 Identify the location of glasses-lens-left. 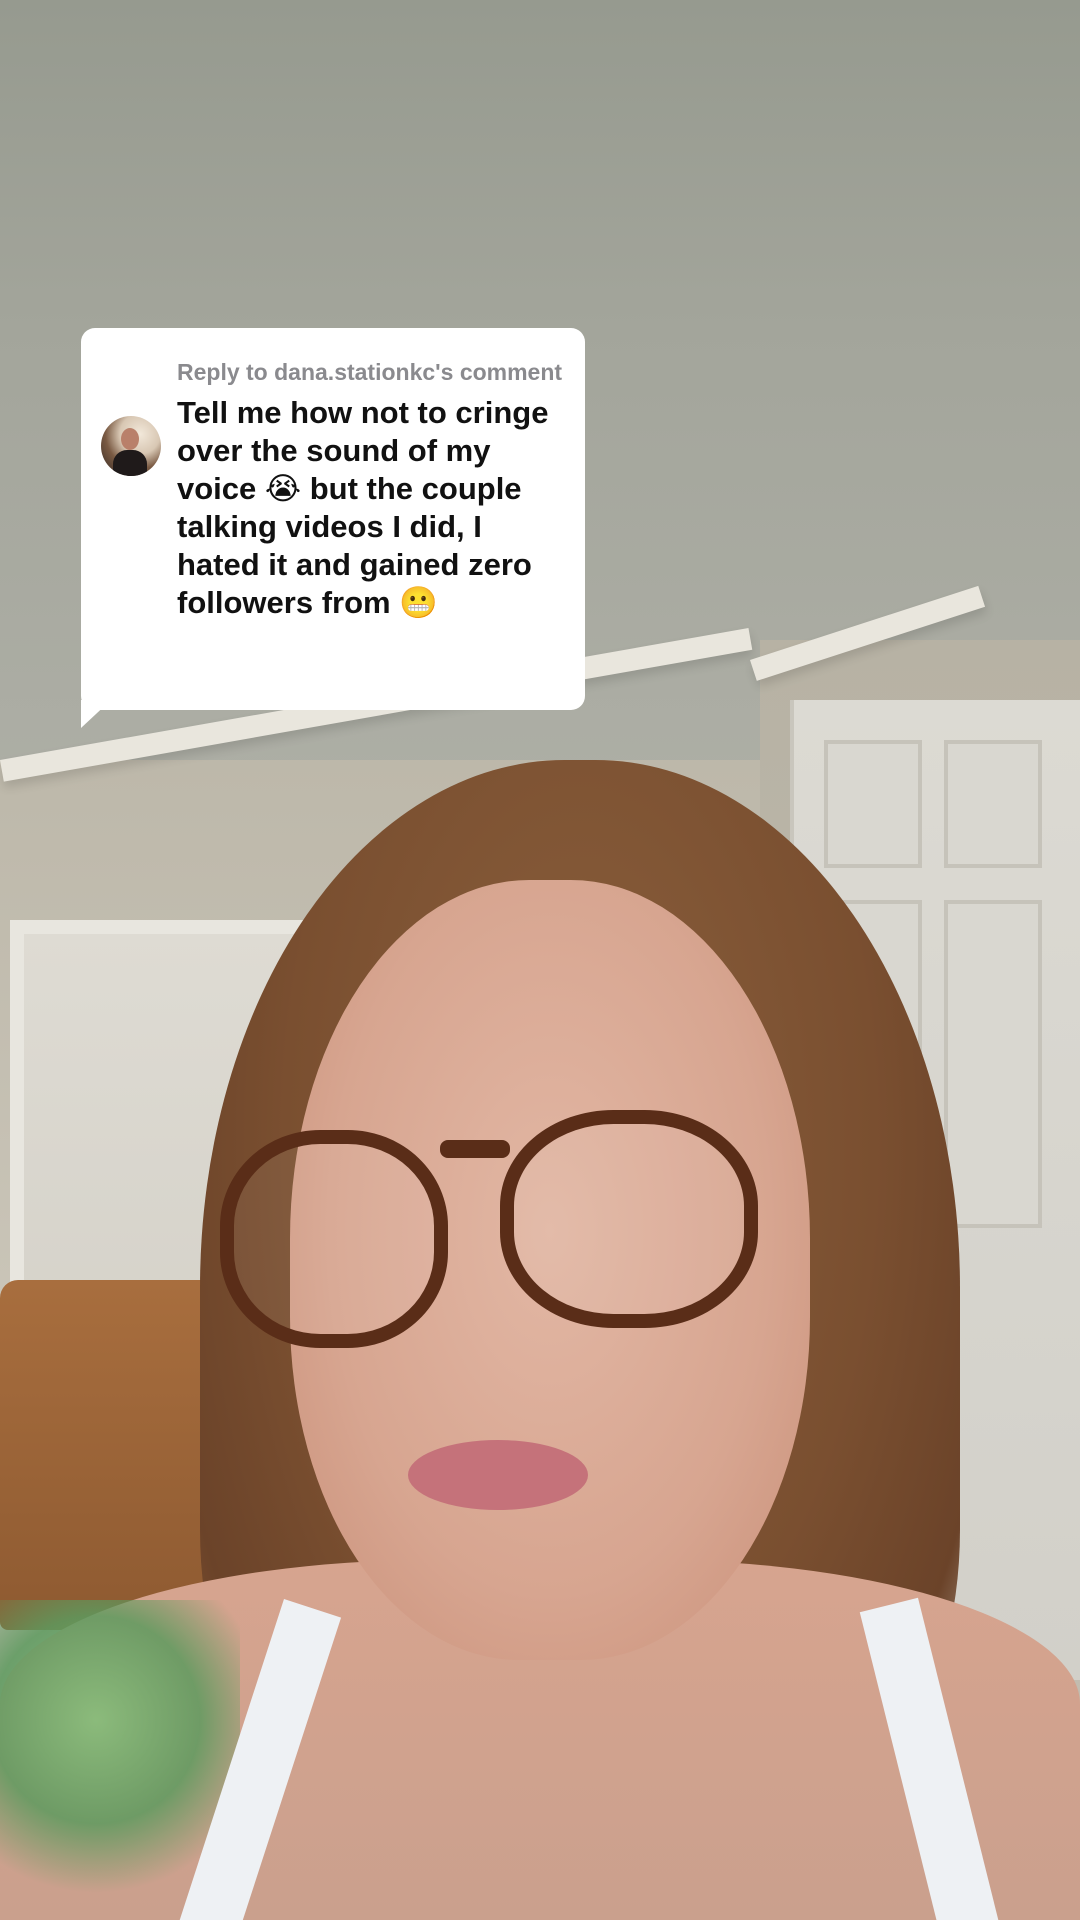
(334, 1239).